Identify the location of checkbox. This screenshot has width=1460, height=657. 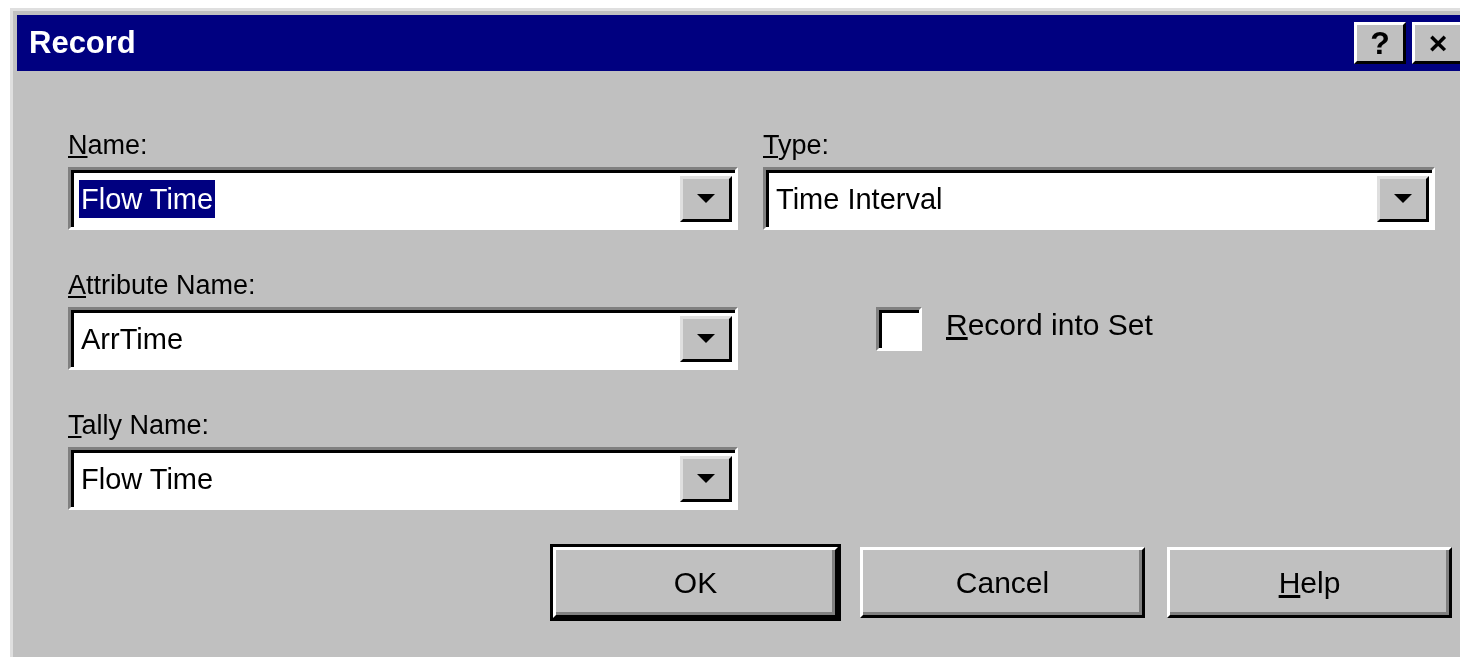
(899, 329).